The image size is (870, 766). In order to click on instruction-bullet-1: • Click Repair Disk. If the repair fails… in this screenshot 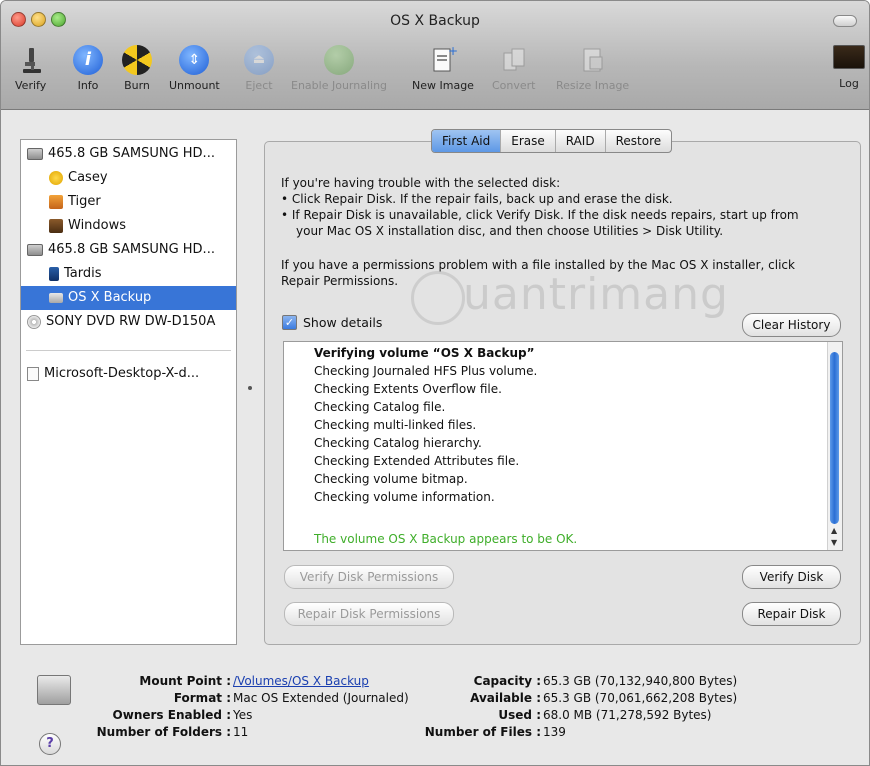, I will do `click(477, 199)`.